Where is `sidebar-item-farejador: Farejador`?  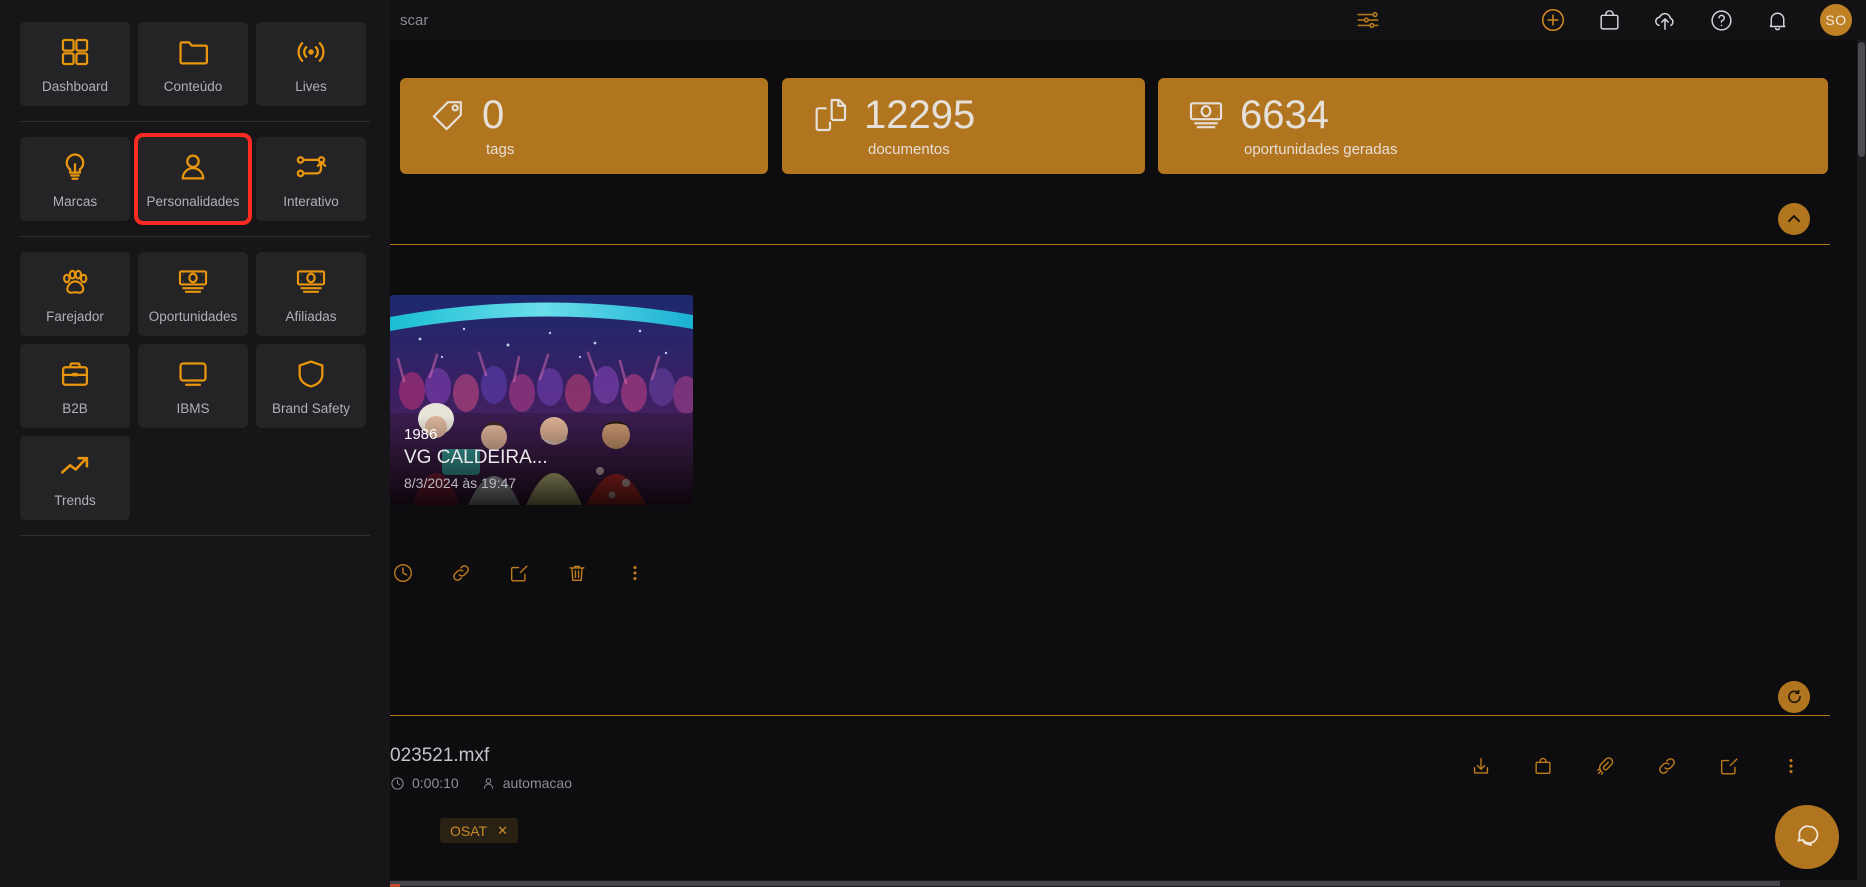
sidebar-item-farejador: Farejador is located at coordinates (75, 294).